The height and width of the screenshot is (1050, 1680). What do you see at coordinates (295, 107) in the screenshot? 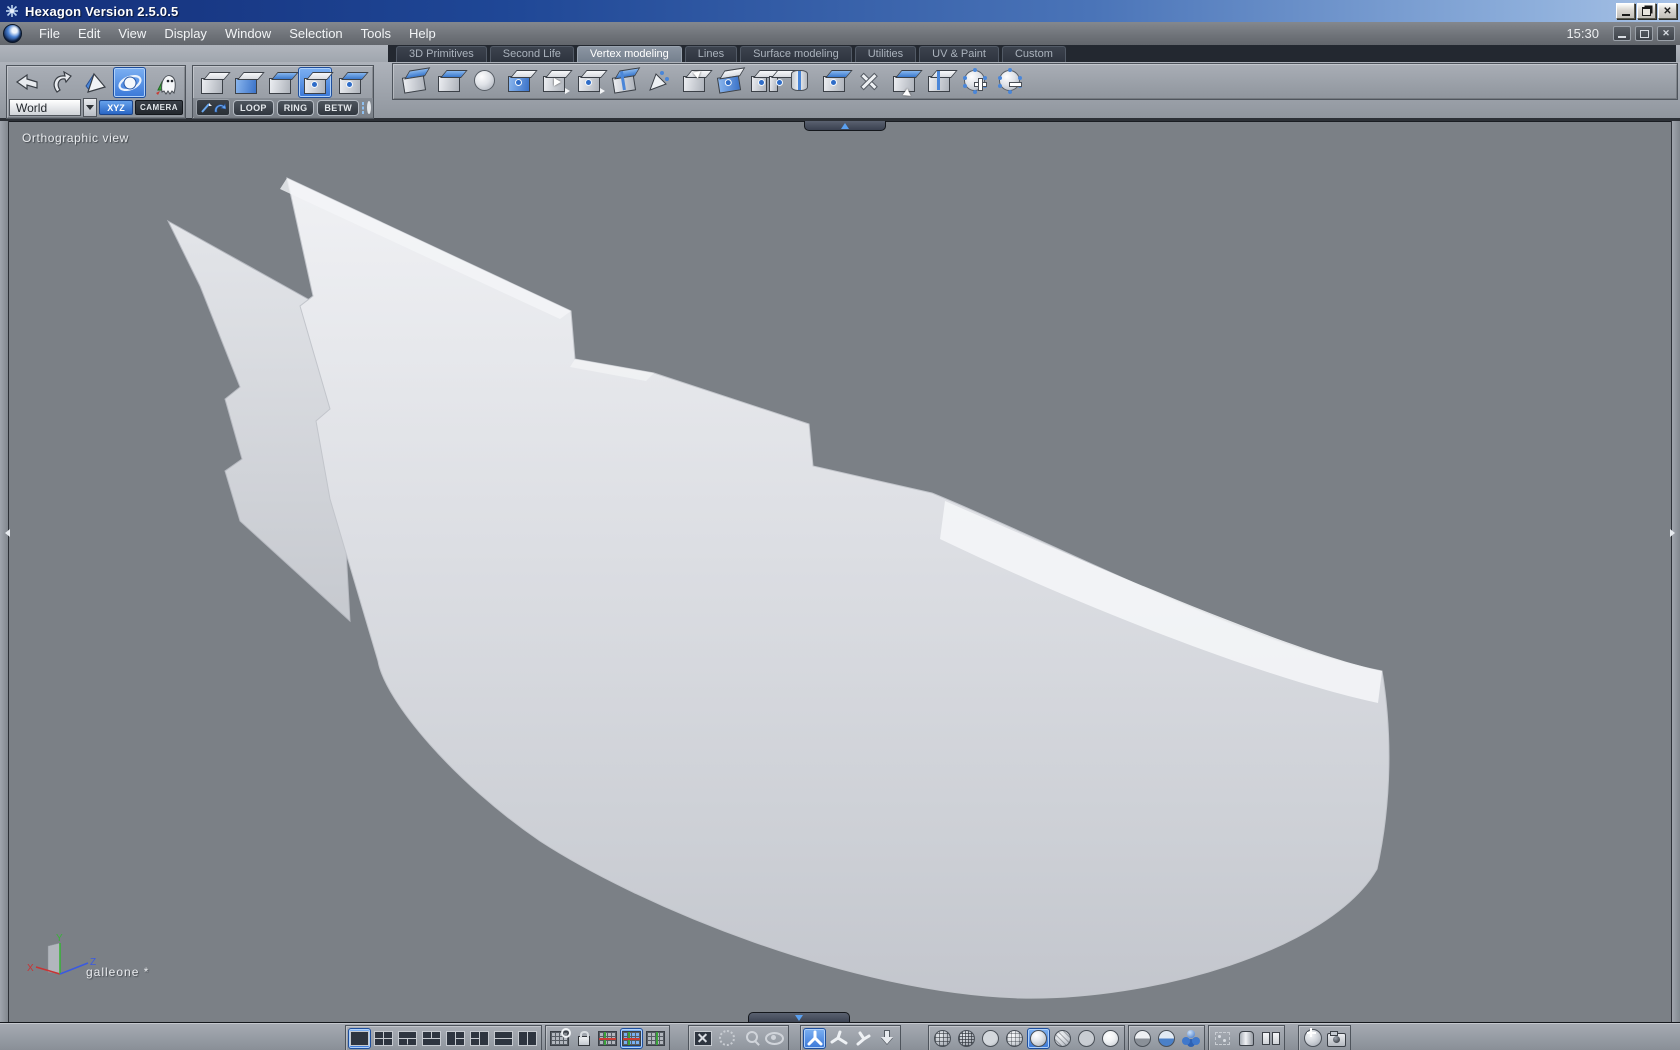
I see `ring-button: RING` at bounding box center [295, 107].